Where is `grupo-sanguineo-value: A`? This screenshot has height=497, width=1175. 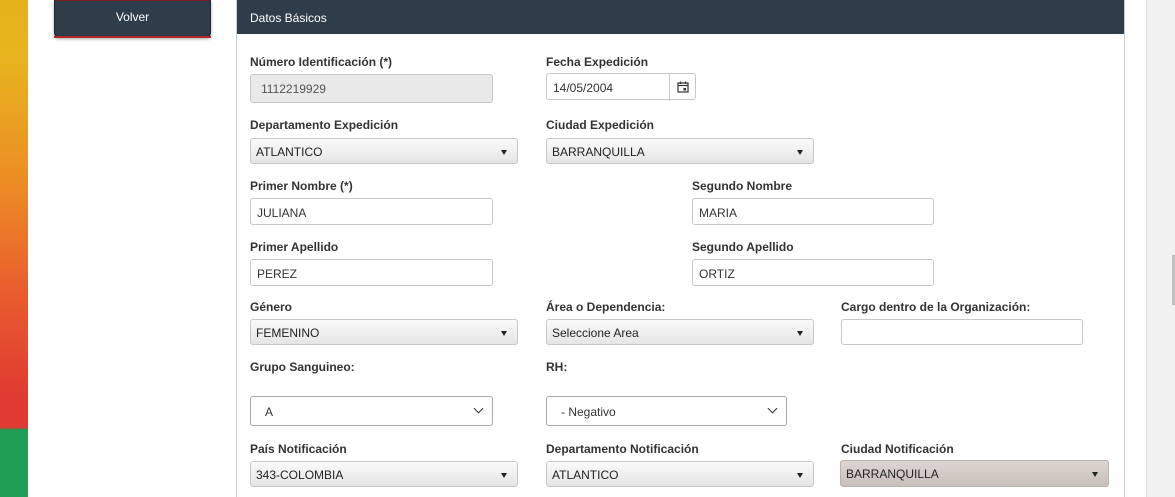 grupo-sanguineo-value: A is located at coordinates (269, 412).